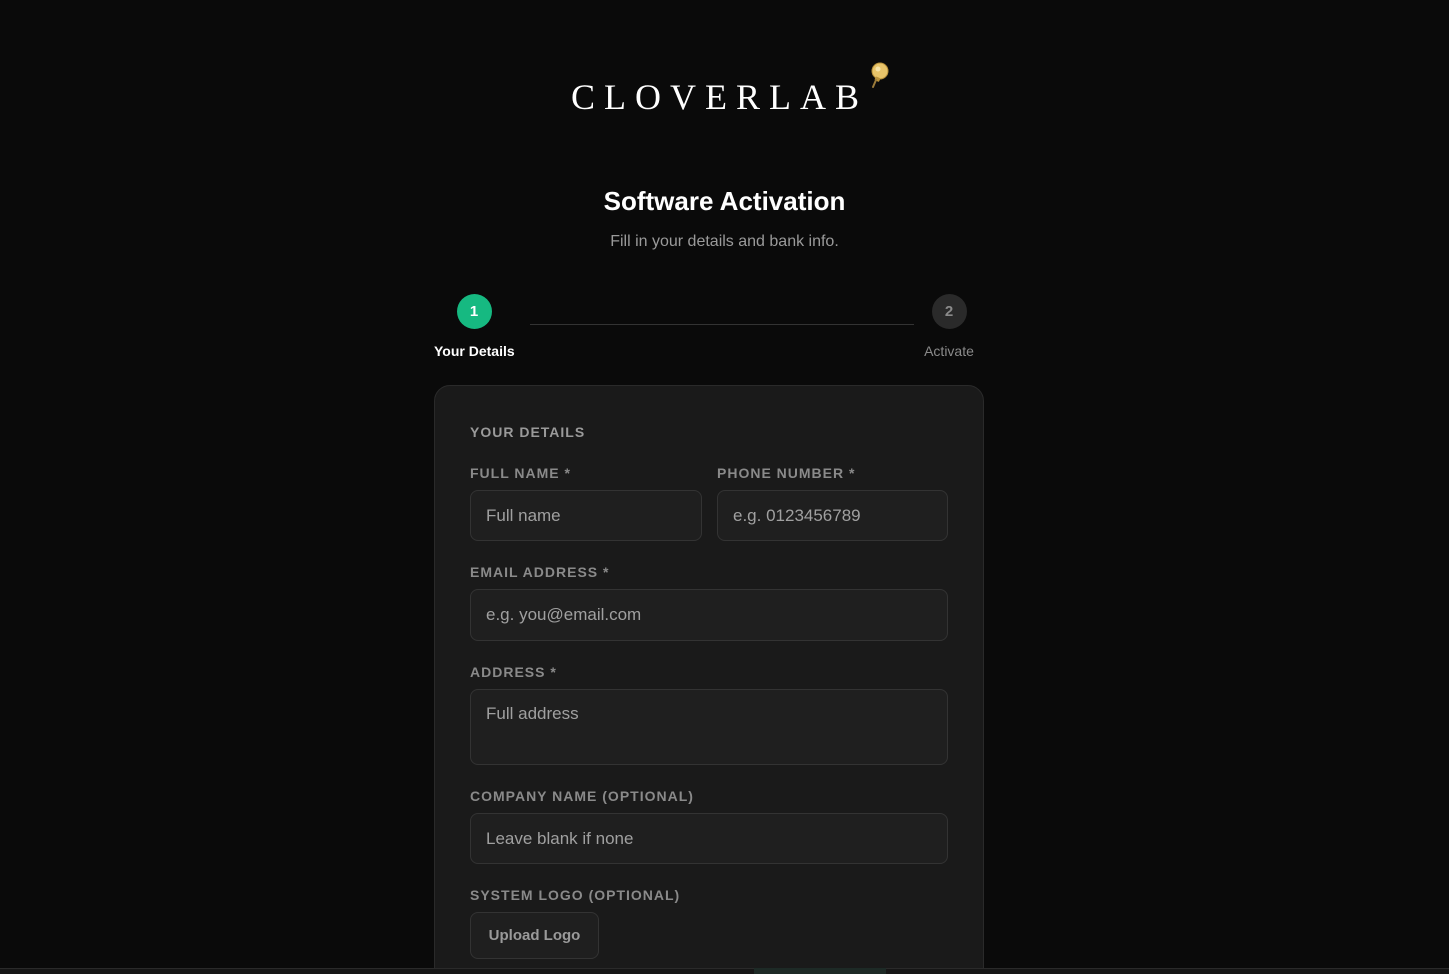 The width and height of the screenshot is (1449, 974). I want to click on stepper-connector, so click(722, 324).